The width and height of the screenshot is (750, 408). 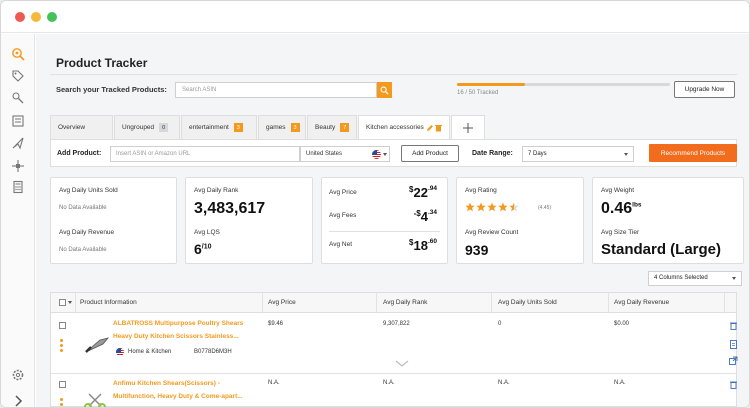 I want to click on calculator-icon, so click(x=18, y=187).